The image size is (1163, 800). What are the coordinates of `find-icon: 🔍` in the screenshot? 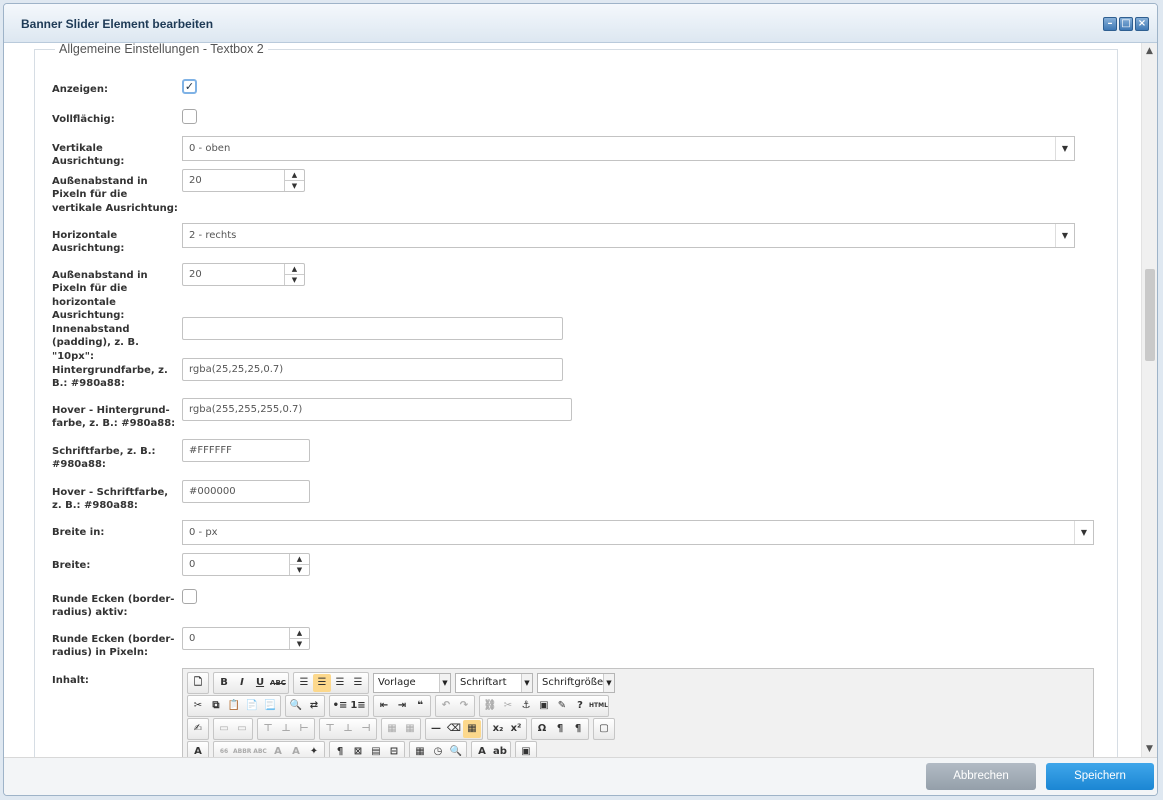 It's located at (296, 706).